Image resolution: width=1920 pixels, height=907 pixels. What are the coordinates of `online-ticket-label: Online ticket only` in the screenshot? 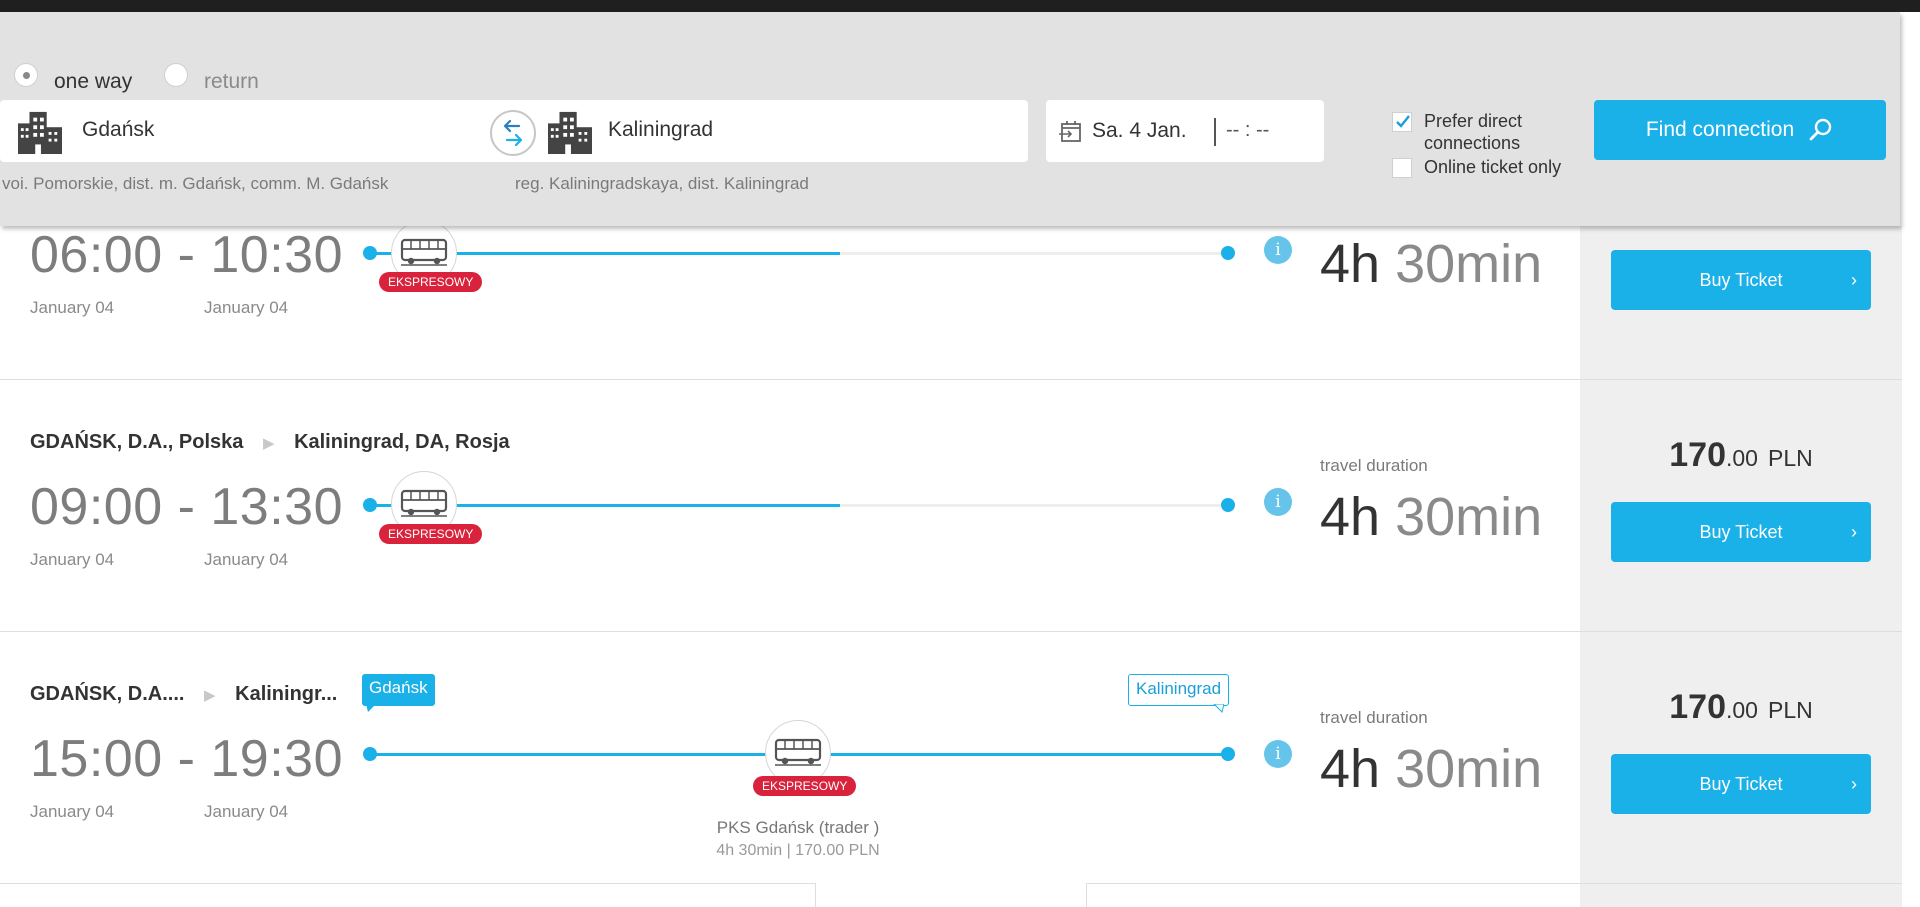 It's located at (1493, 167).